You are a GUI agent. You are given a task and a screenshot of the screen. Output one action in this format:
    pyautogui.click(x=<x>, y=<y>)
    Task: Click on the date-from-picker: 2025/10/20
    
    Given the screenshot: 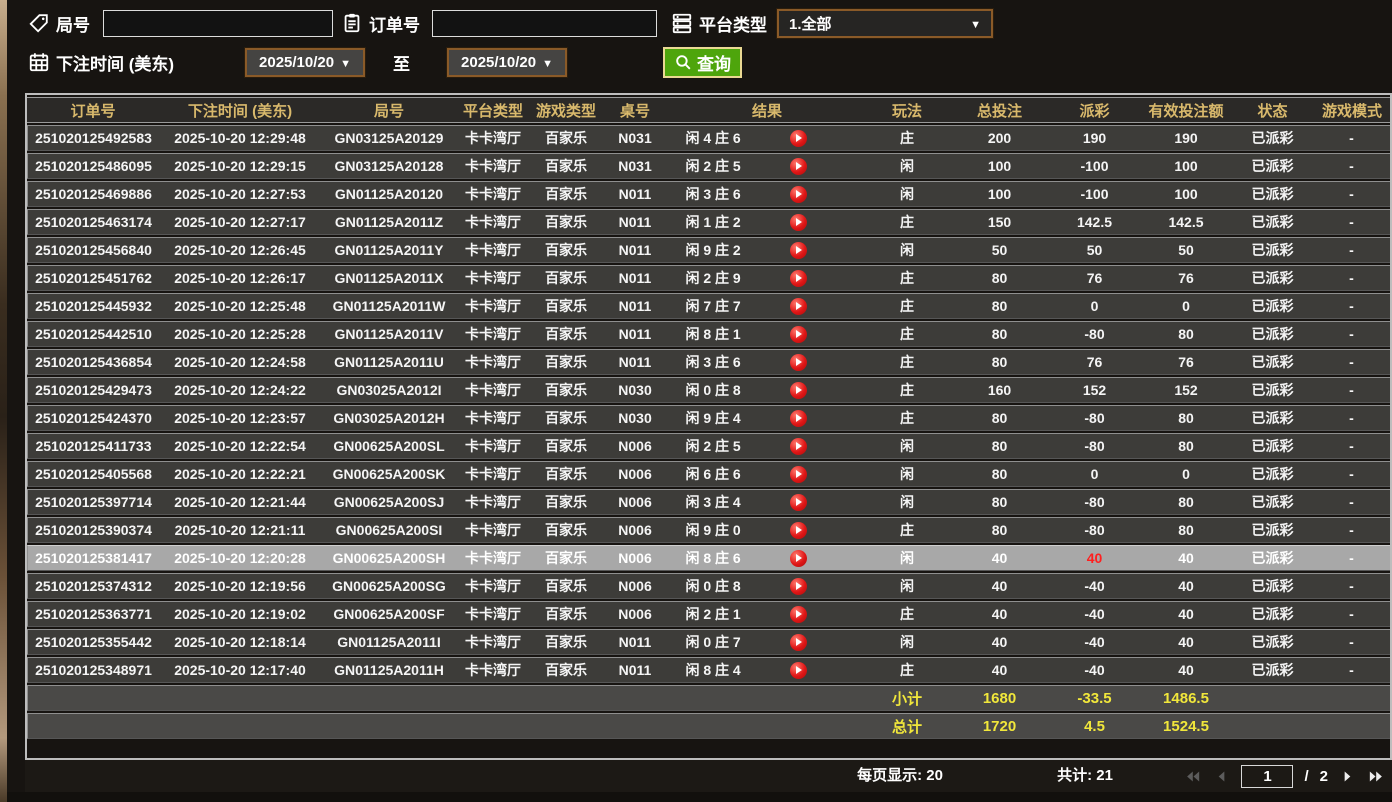 What is the action you would take?
    pyautogui.click(x=305, y=62)
    